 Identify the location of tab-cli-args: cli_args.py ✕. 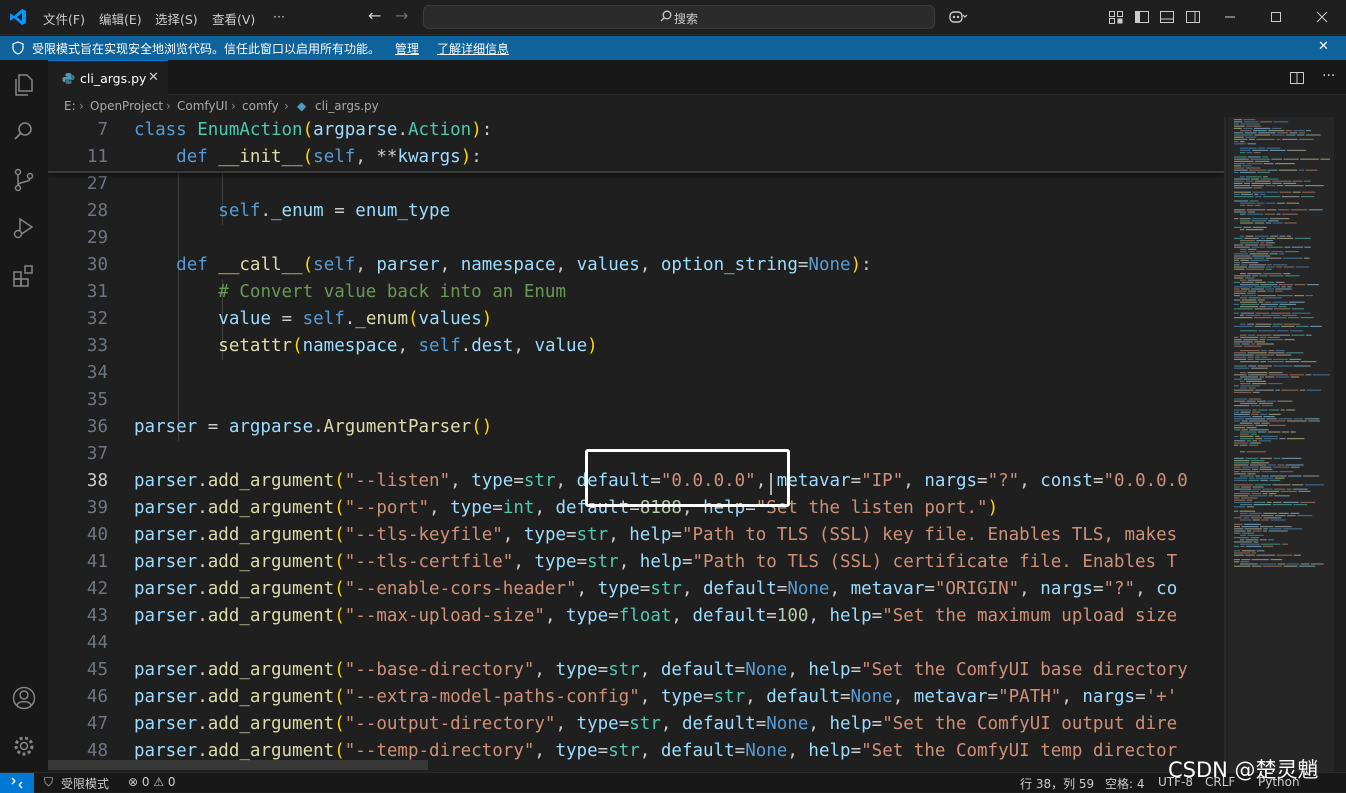
(108, 77).